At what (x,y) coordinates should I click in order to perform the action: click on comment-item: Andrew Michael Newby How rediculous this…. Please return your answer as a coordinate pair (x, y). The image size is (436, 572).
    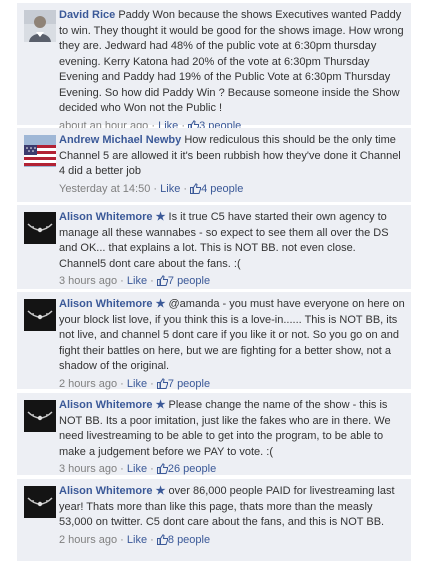
    Looking at the image, I should click on (214, 165).